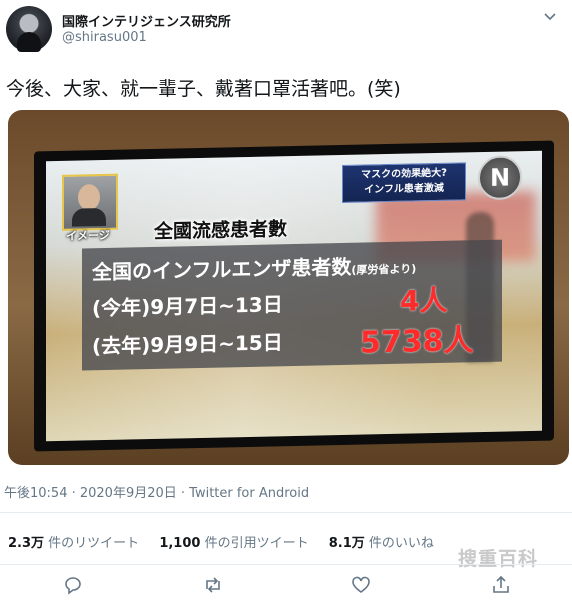 The width and height of the screenshot is (572, 600). What do you see at coordinates (146, 20) in the screenshot?
I see `display-name: 国際インテリジェンス研究所` at bounding box center [146, 20].